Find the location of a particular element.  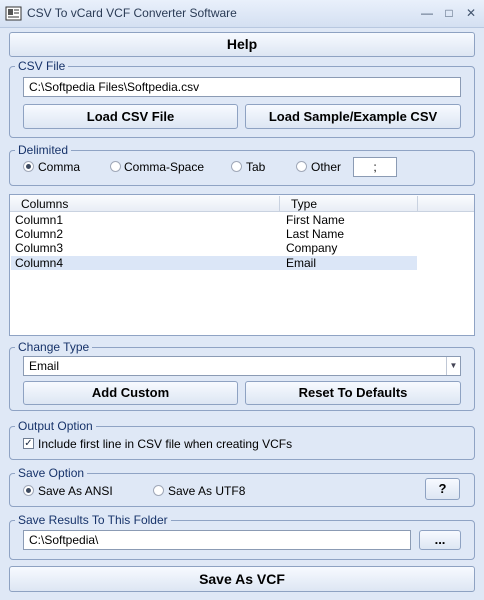

other-label: Other is located at coordinates (326, 167).